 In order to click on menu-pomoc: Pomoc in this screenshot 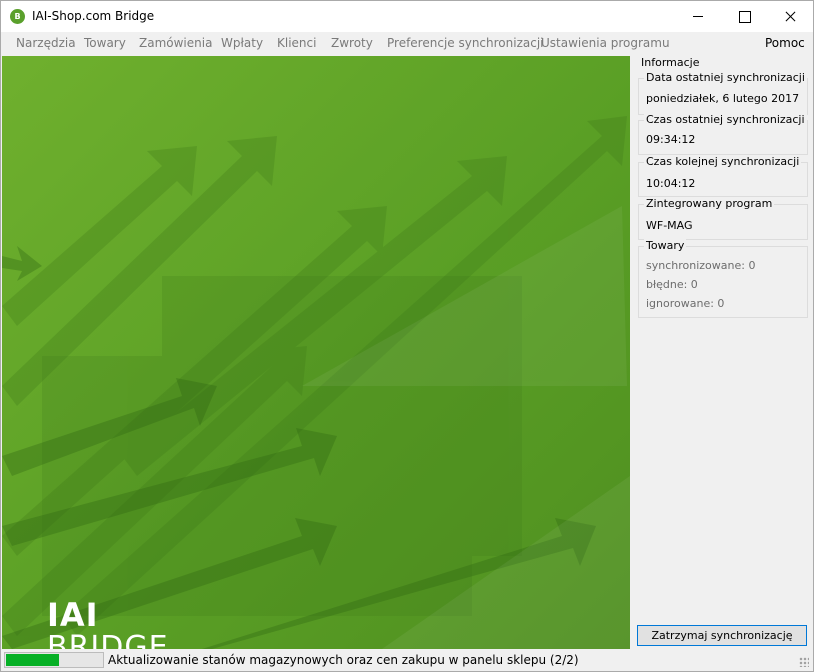, I will do `click(785, 43)`.